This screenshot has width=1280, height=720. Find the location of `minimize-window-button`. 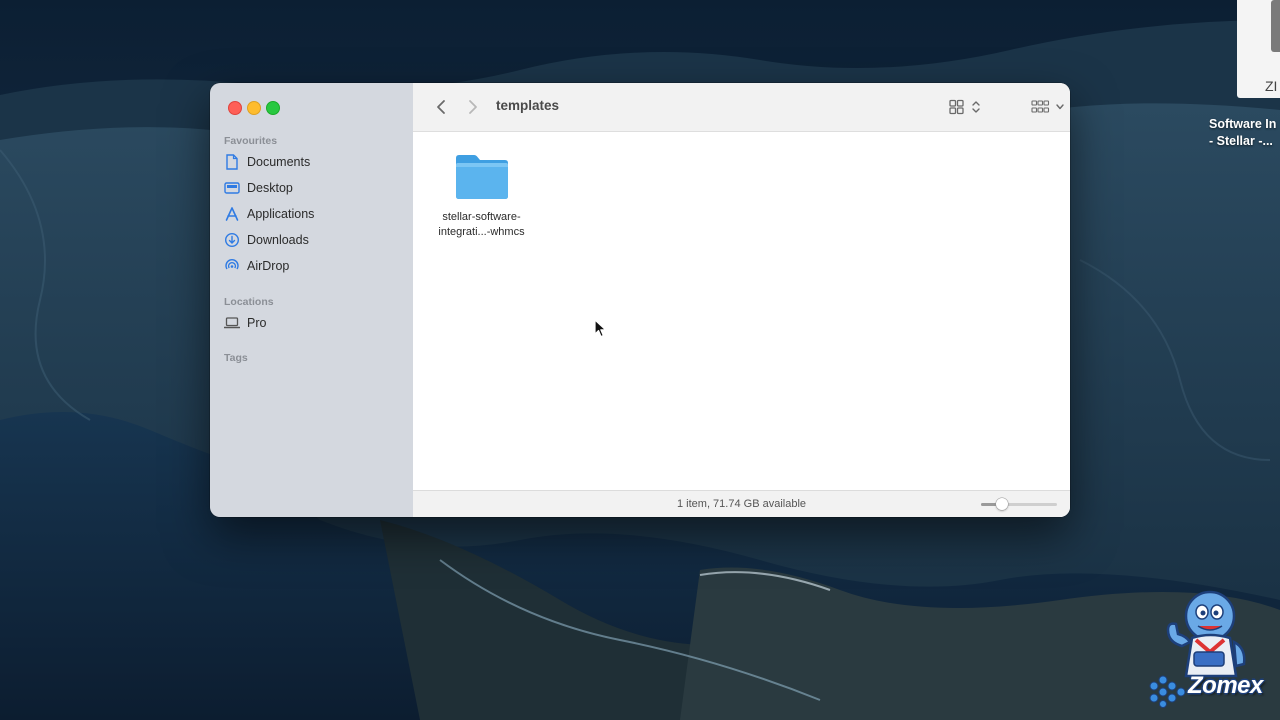

minimize-window-button is located at coordinates (254, 108).